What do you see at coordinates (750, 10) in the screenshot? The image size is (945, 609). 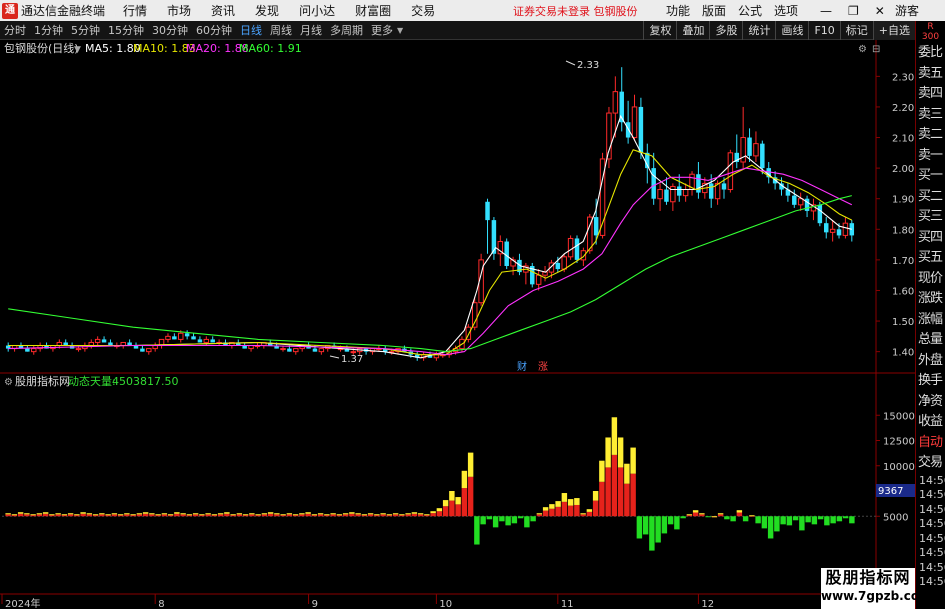 I see `menu-formula: 公式` at bounding box center [750, 10].